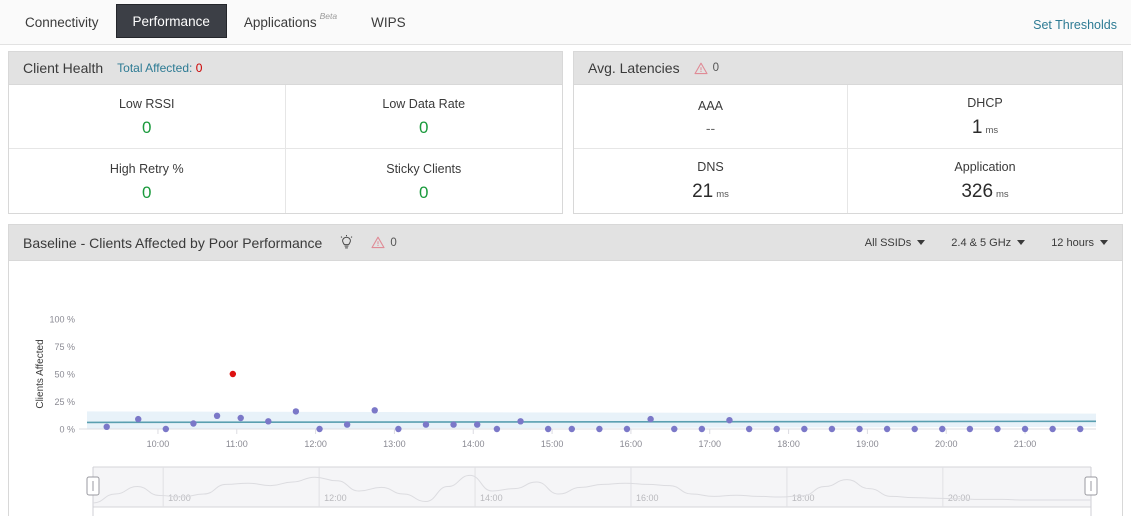 Image resolution: width=1131 pixels, height=516 pixels. I want to click on warning-triangle-icon, so click(701, 68).